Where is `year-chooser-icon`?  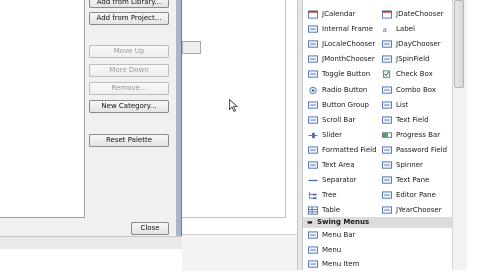 year-chooser-icon is located at coordinates (387, 210).